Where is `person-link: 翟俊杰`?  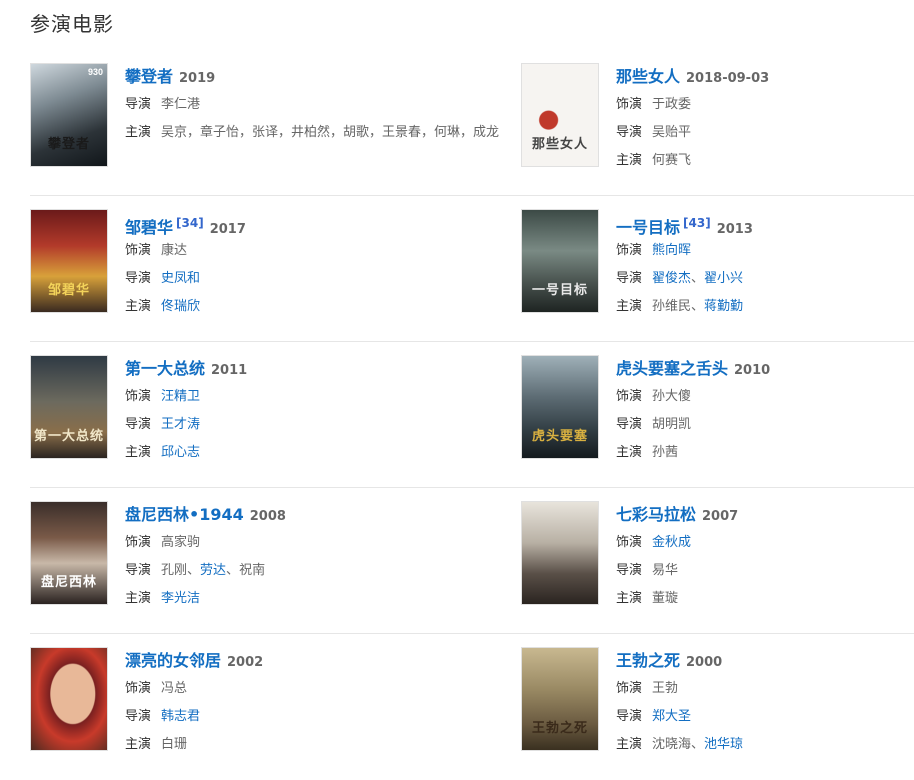
person-link: 翟俊杰 is located at coordinates (671, 278).